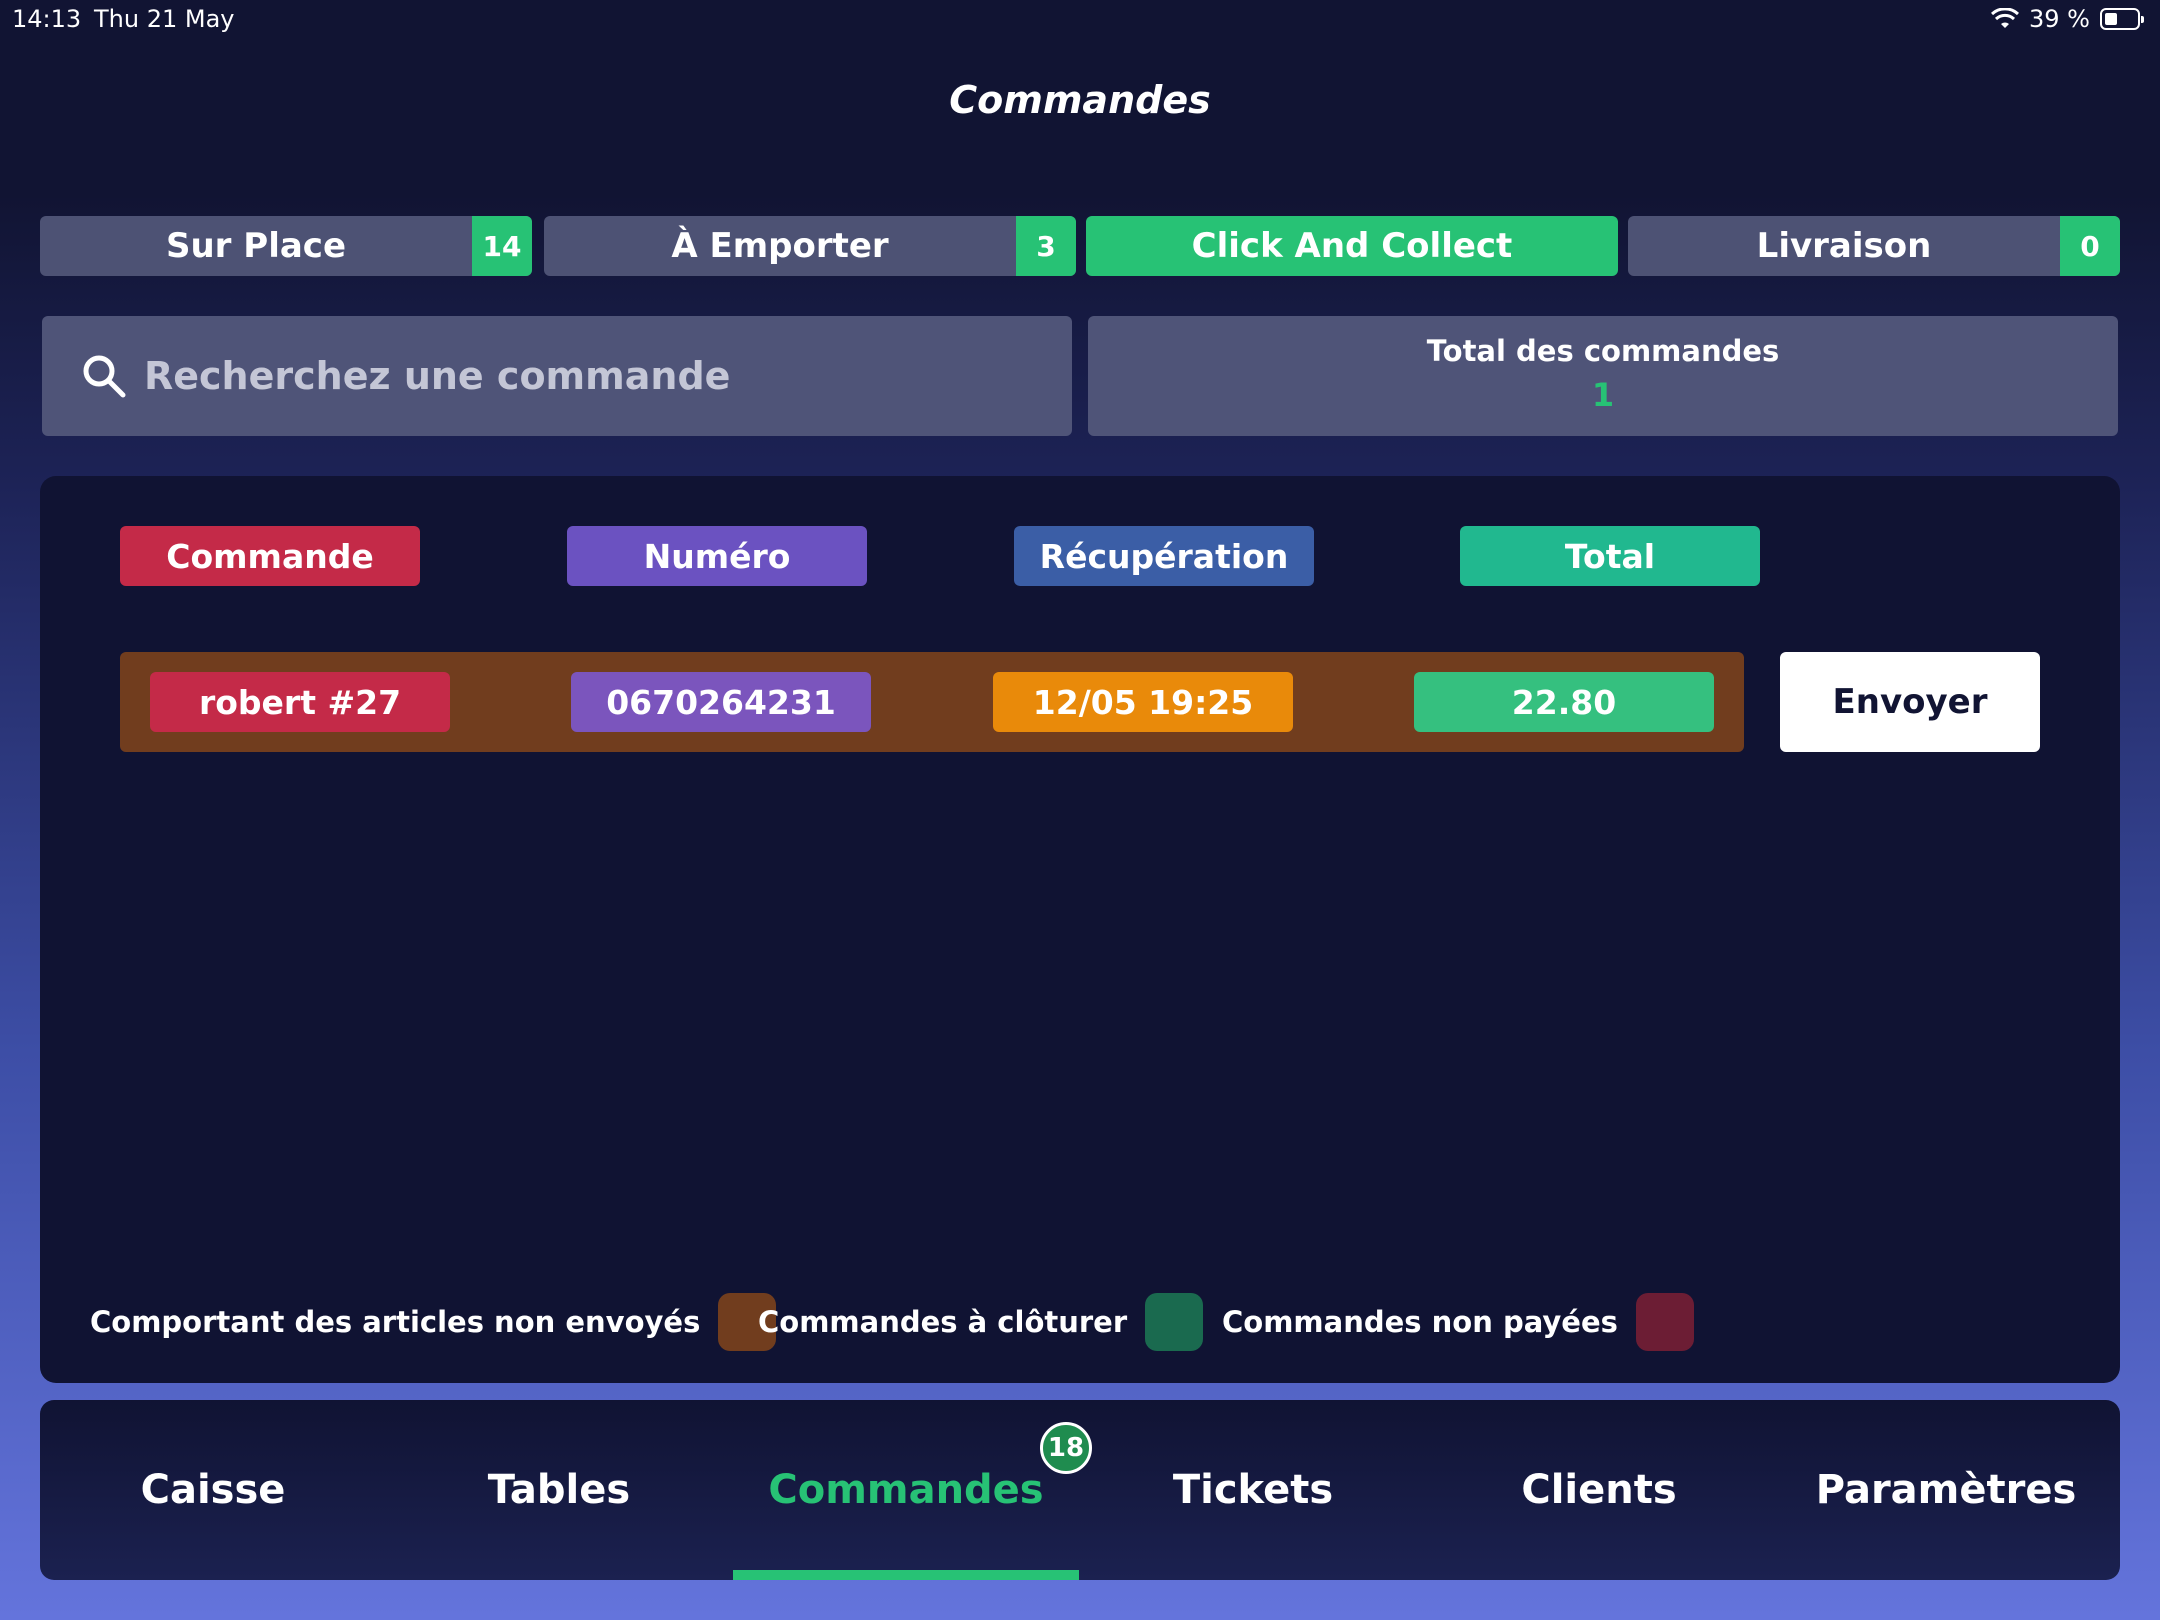 This screenshot has width=2160, height=1620. I want to click on orders-total-value: 1, so click(1603, 395).